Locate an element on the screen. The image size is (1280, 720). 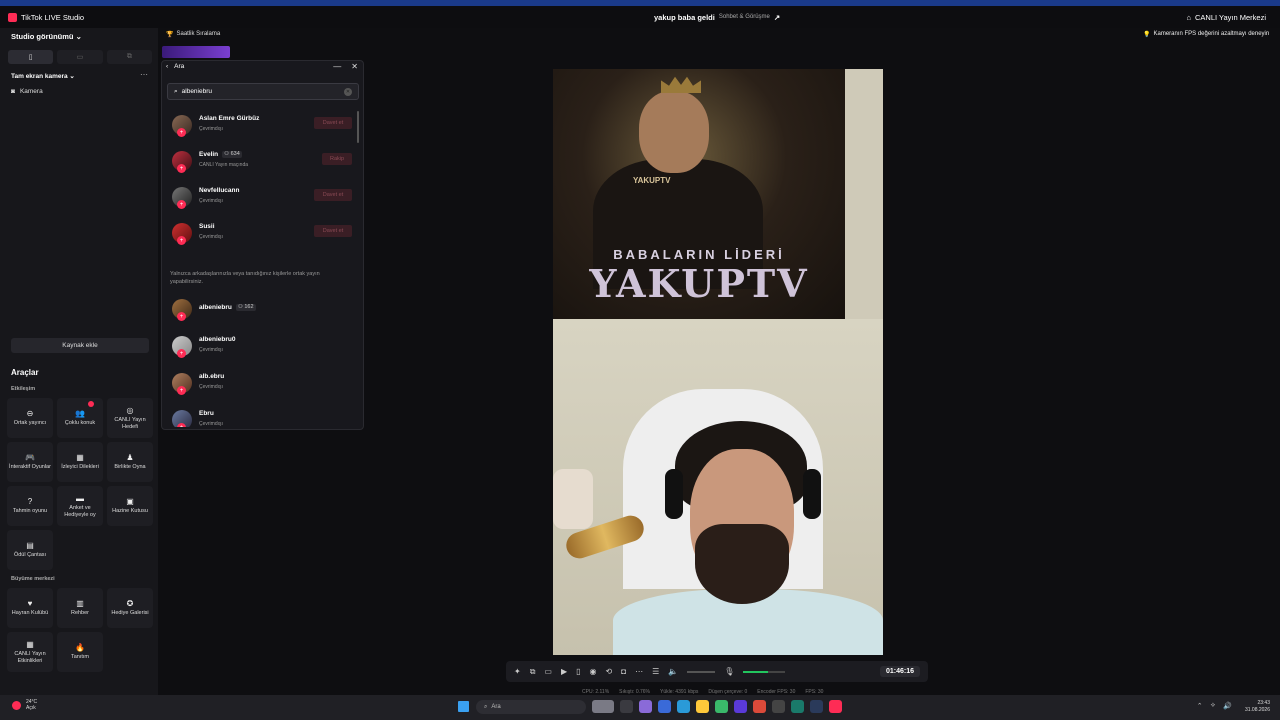
tab-split: ⧉ is located at coordinates (129, 57).